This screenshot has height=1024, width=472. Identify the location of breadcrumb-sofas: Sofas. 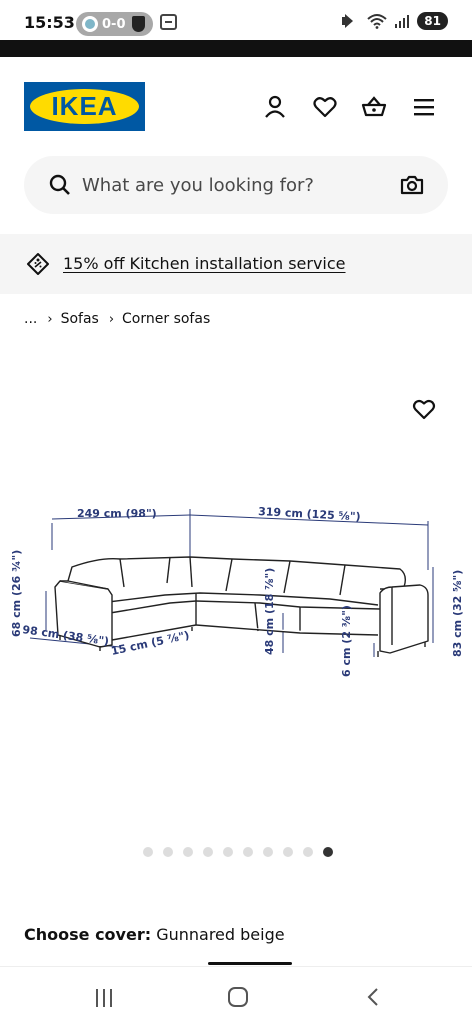
(80, 319).